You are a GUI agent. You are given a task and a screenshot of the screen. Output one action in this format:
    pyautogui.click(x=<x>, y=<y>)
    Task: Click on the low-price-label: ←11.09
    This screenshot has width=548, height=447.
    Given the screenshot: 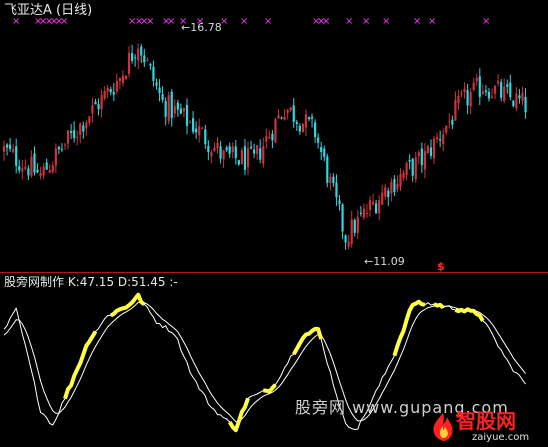 What is the action you would take?
    pyautogui.click(x=384, y=261)
    